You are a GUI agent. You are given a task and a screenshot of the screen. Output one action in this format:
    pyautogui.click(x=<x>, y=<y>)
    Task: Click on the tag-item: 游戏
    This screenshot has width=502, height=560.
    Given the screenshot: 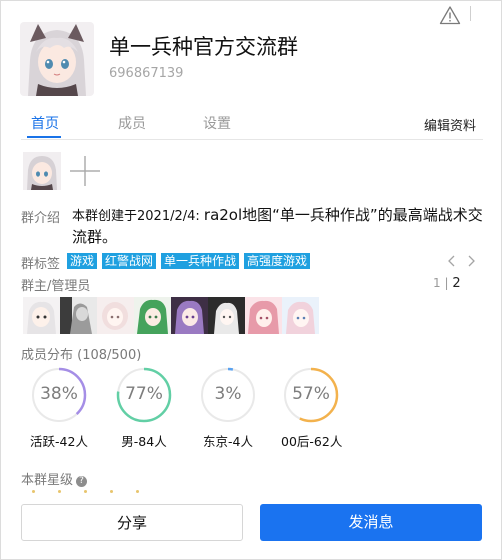 What is the action you would take?
    pyautogui.click(x=82, y=261)
    